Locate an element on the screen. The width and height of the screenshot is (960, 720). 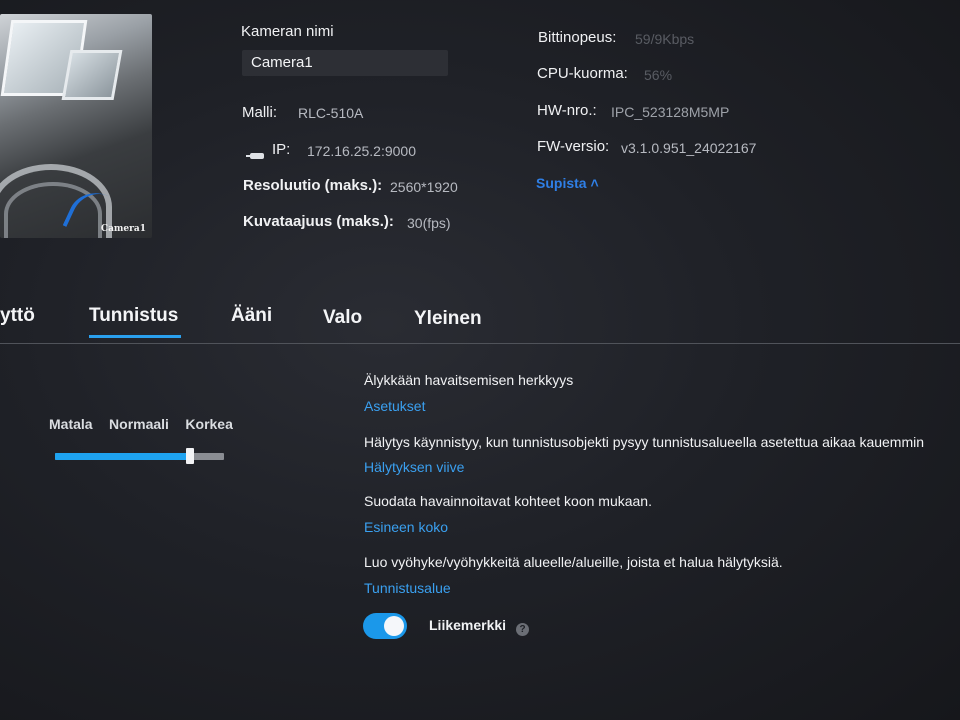
framerate-value: 30(fps) is located at coordinates (429, 223).